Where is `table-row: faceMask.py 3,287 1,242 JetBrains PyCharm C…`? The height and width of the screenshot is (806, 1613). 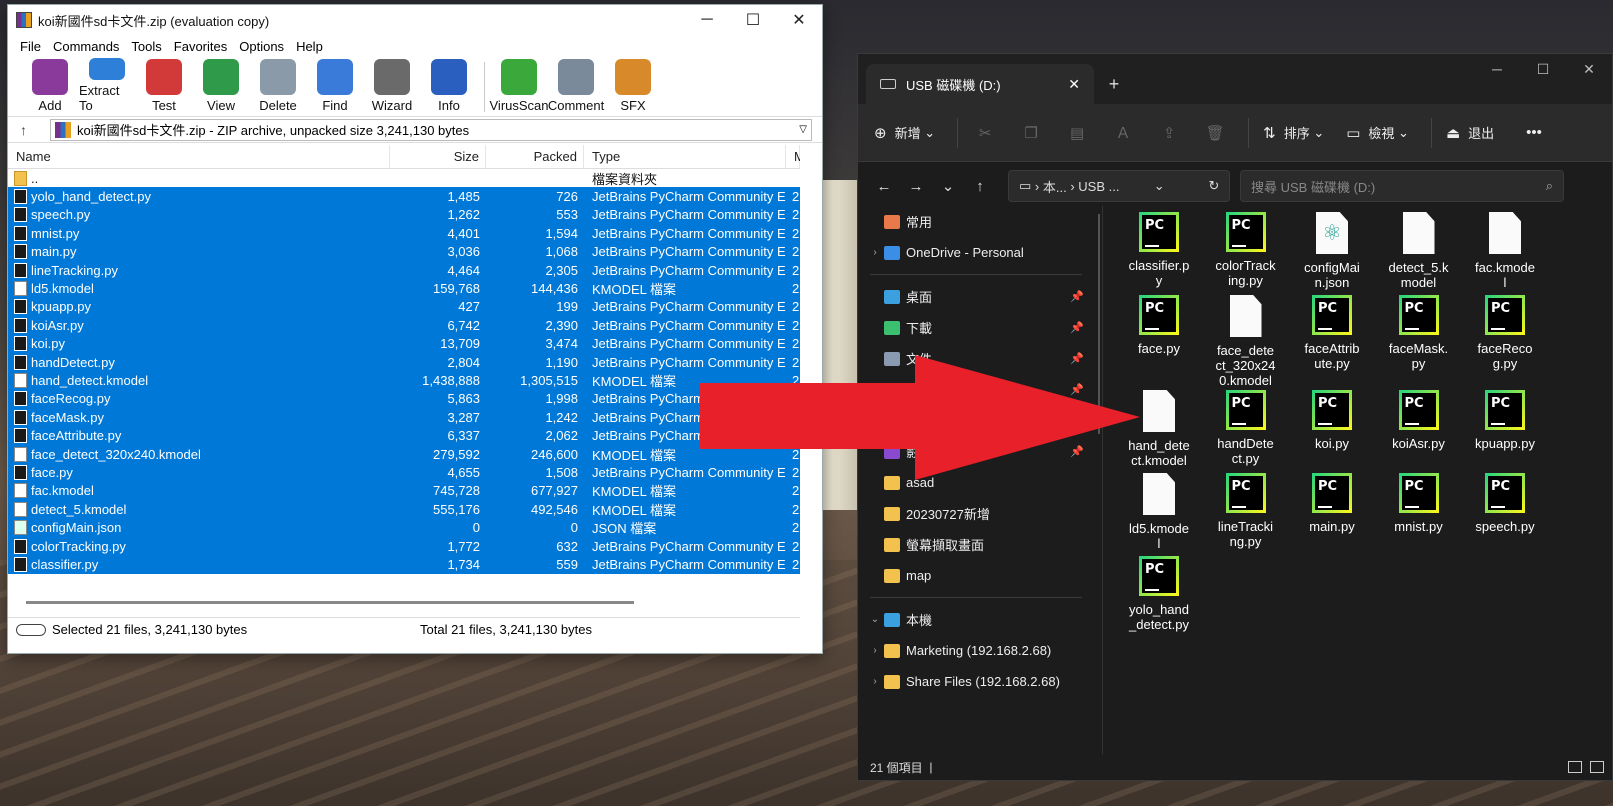
table-row: faceMask.py 3,287 1,242 JetBrains PyCharm C… is located at coordinates (404, 417).